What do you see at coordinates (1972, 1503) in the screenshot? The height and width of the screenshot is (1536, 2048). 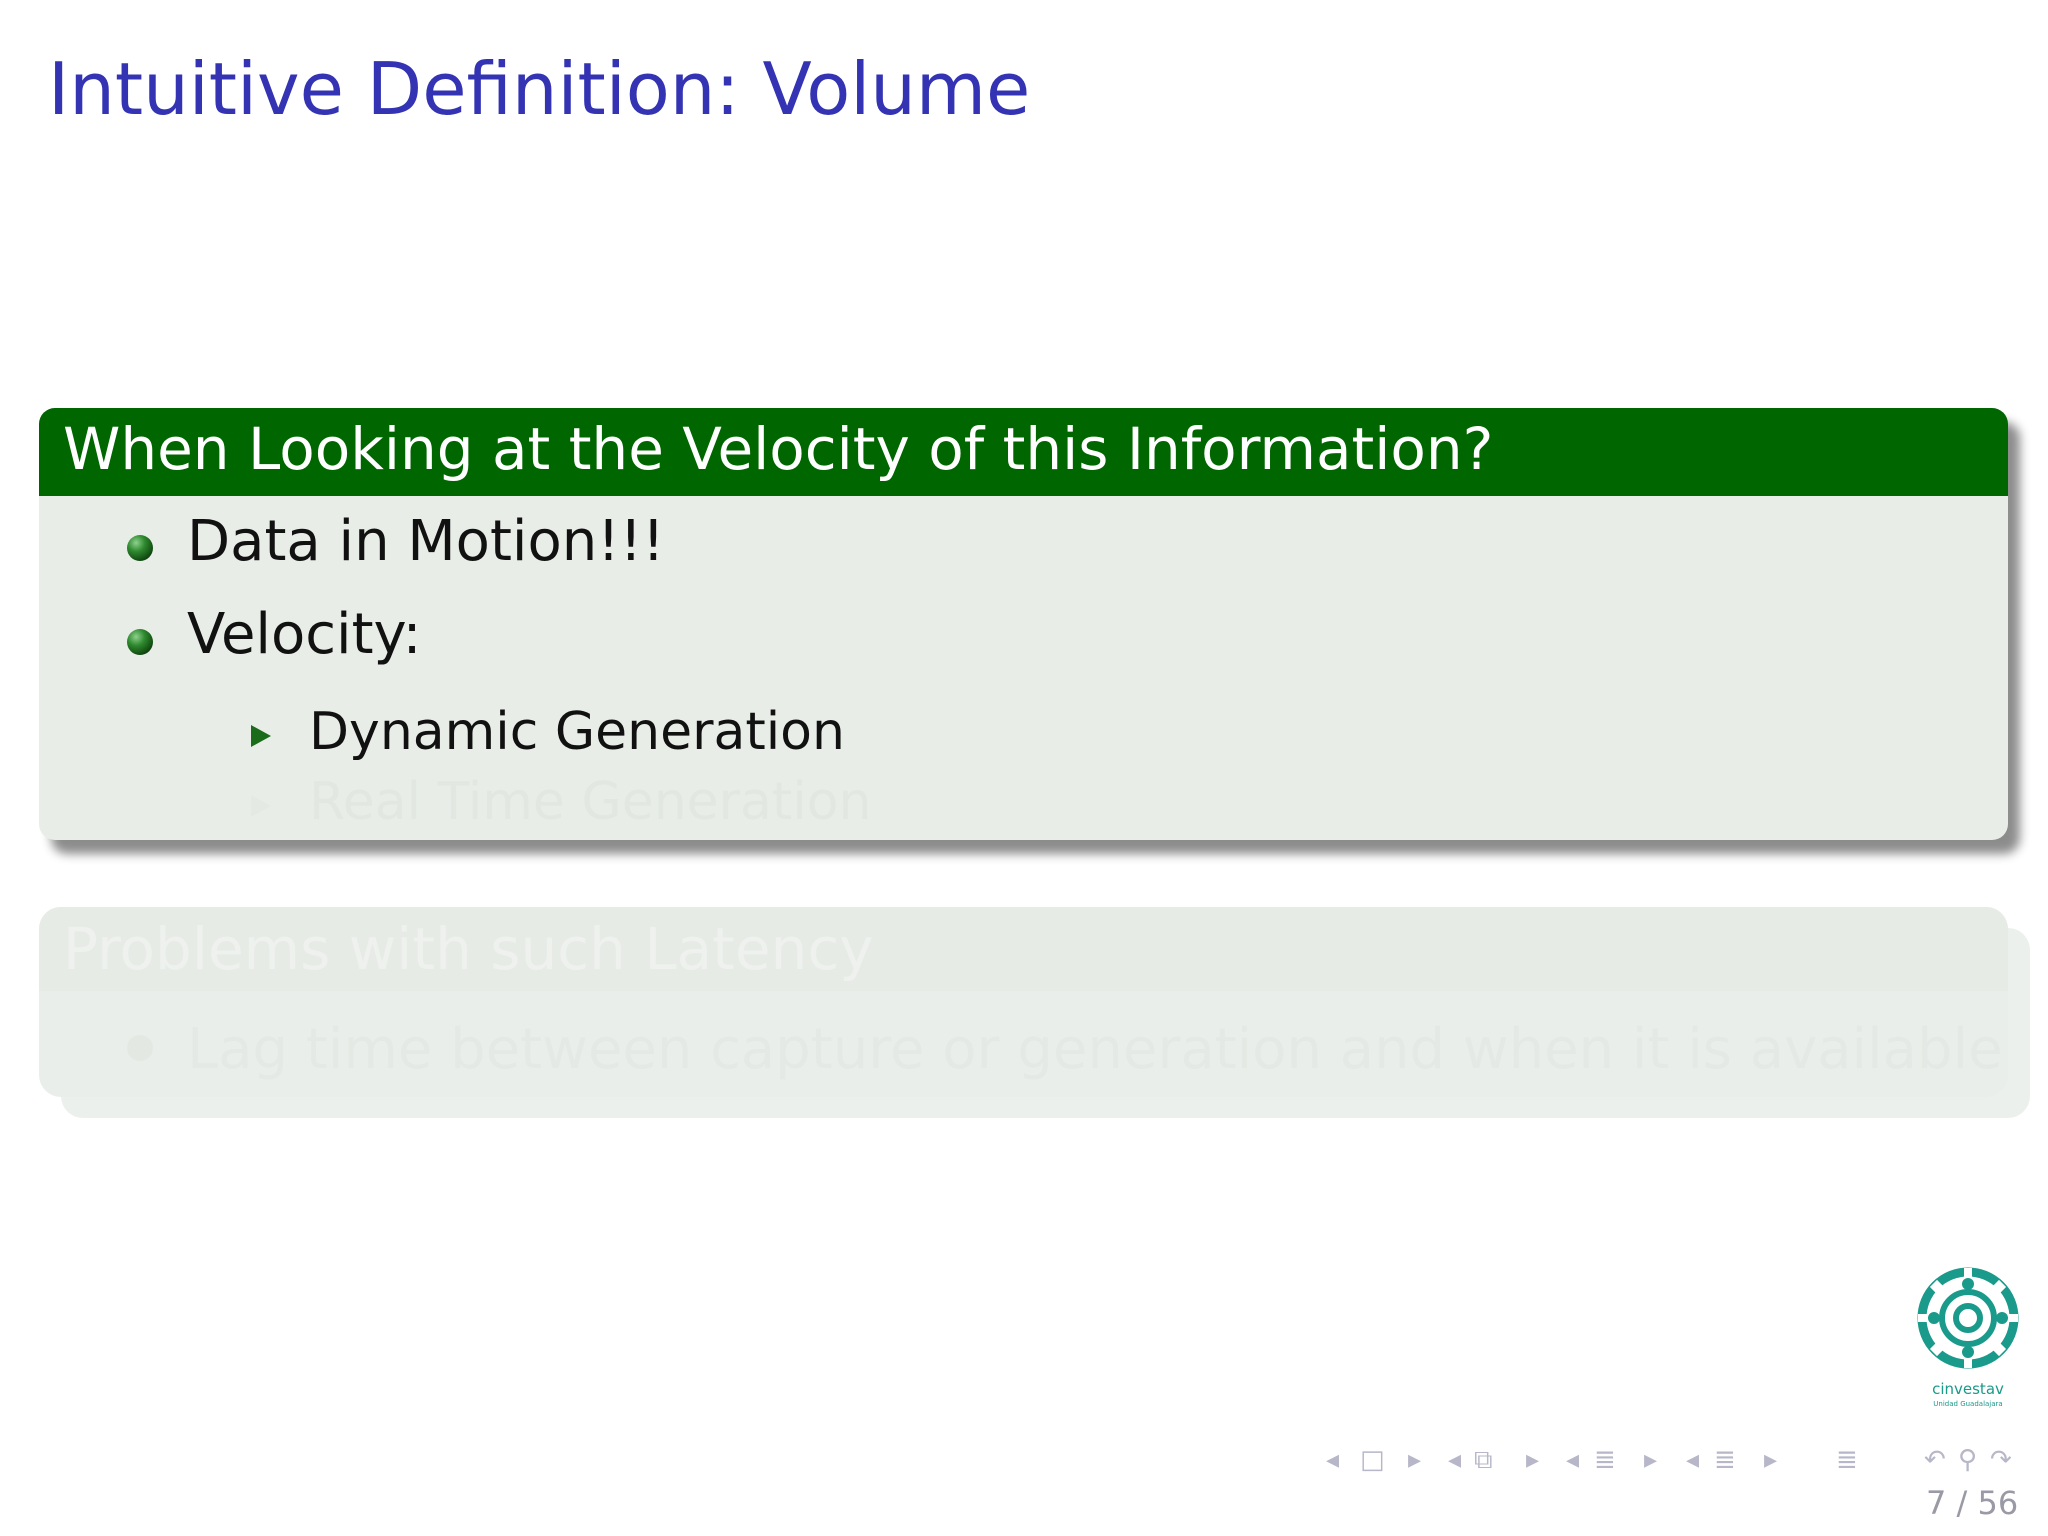 I see `page-number: 7 / 56` at bounding box center [1972, 1503].